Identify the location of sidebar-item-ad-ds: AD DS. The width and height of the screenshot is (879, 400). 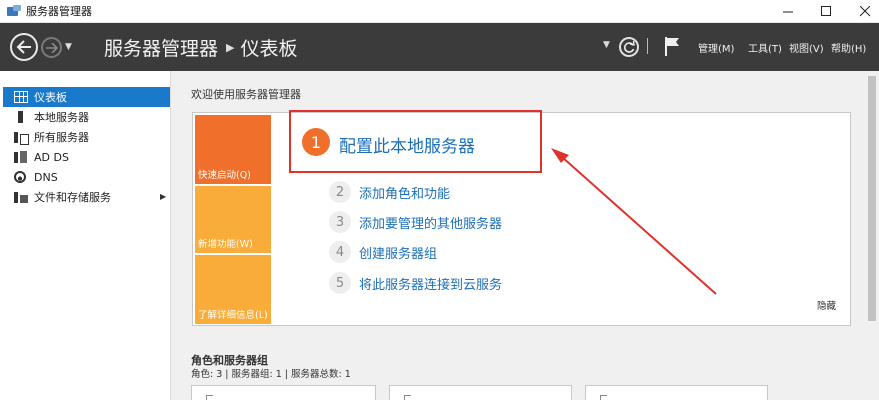
(85, 157).